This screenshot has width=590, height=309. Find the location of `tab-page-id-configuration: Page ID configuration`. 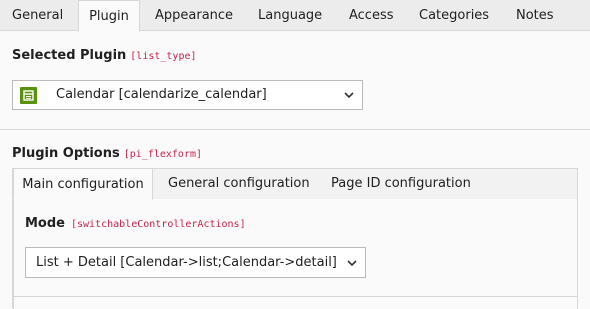

tab-page-id-configuration: Page ID configuration is located at coordinates (401, 183).